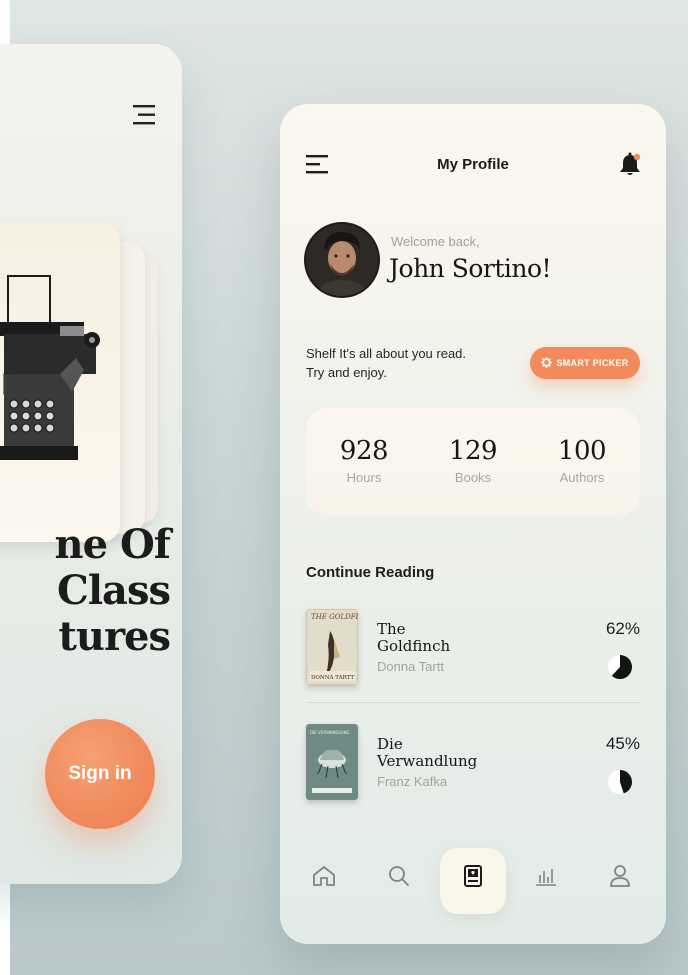  Describe the element at coordinates (143, 117) in the screenshot. I see `hamburger-menu-icon` at that location.